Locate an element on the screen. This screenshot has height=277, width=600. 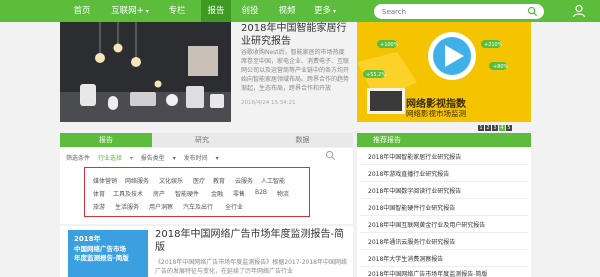
tag: 云服务 is located at coordinates (244, 180).